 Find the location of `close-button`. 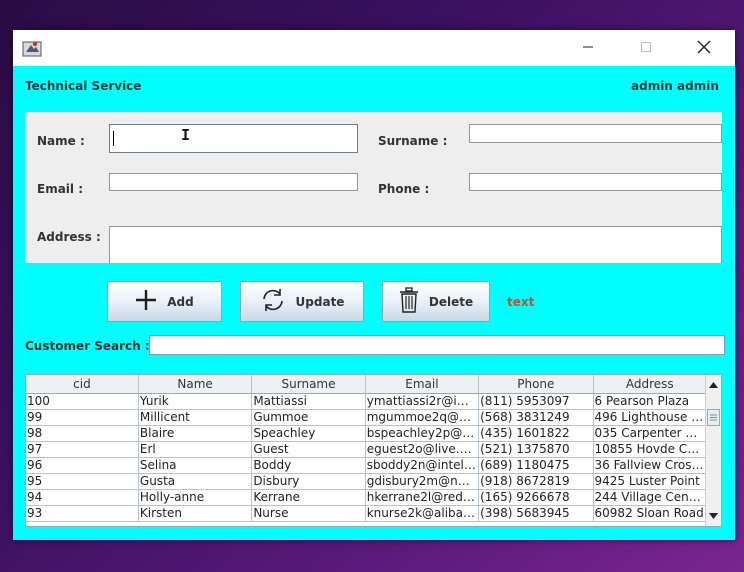

close-button is located at coordinates (704, 48).